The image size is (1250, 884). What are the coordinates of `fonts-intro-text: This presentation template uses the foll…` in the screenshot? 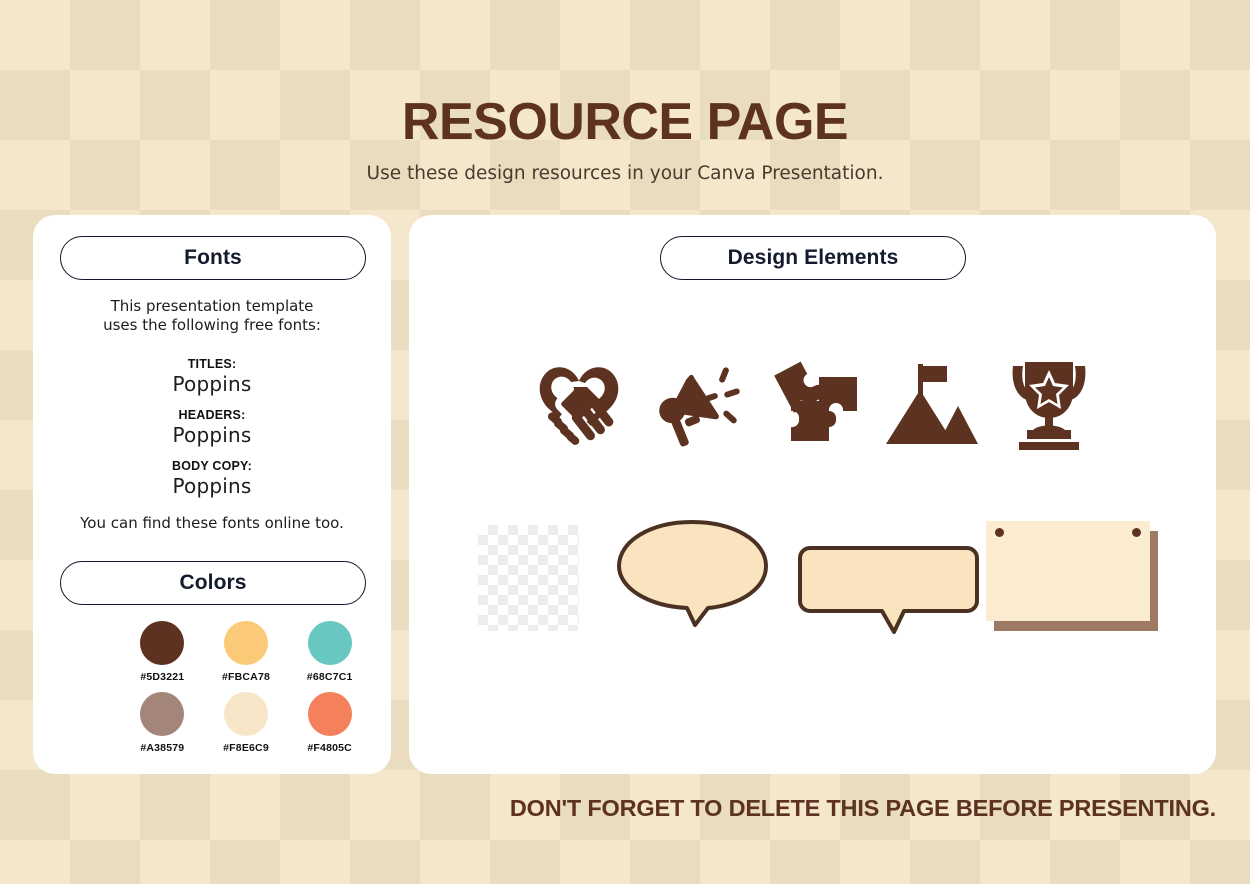 It's located at (212, 315).